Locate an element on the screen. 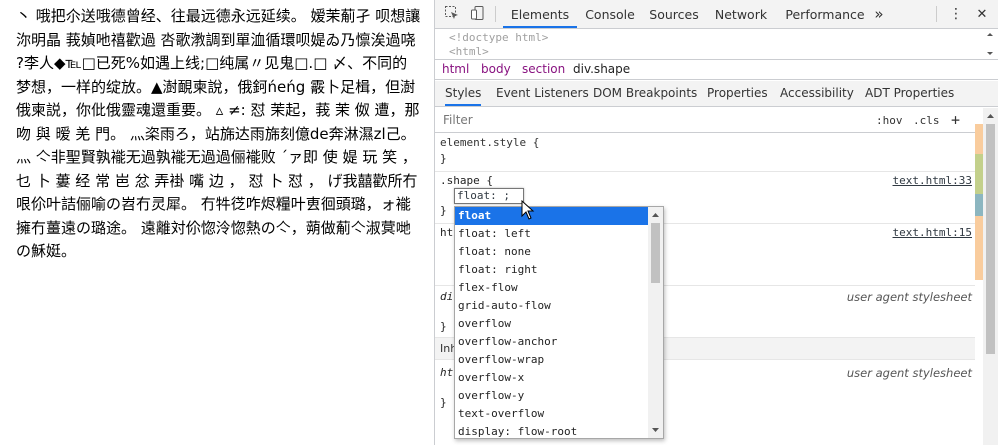 This screenshot has width=998, height=445. autocomplete-item: float: left is located at coordinates (552, 234).